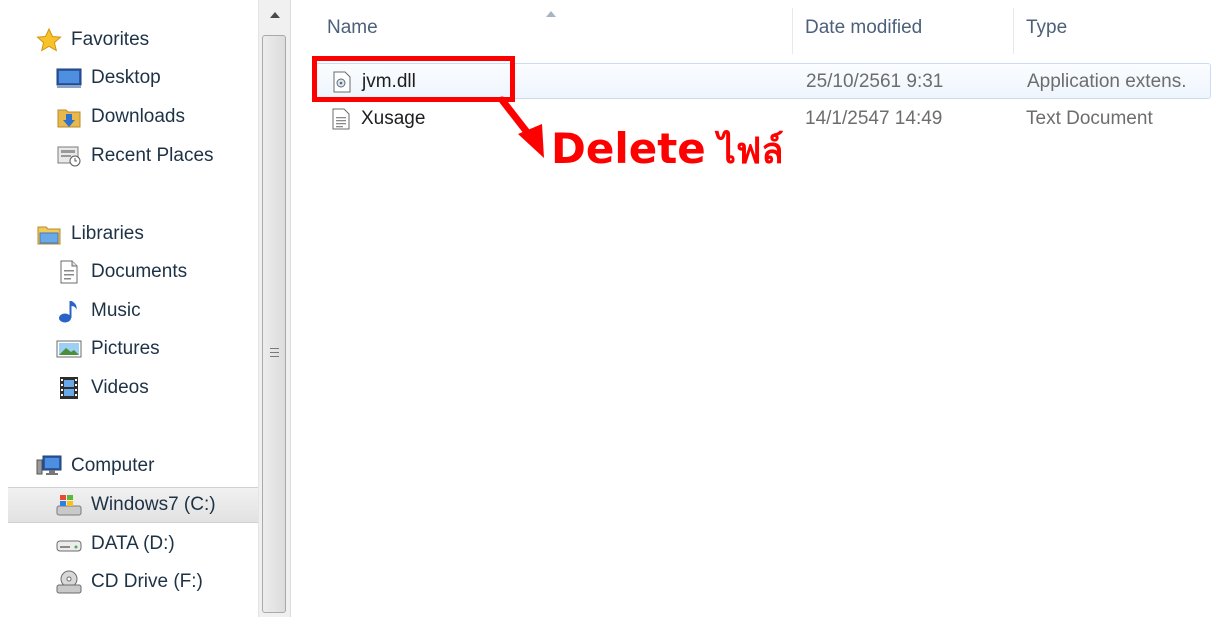  I want to click on file-name-cell: Xusage, so click(378, 119).